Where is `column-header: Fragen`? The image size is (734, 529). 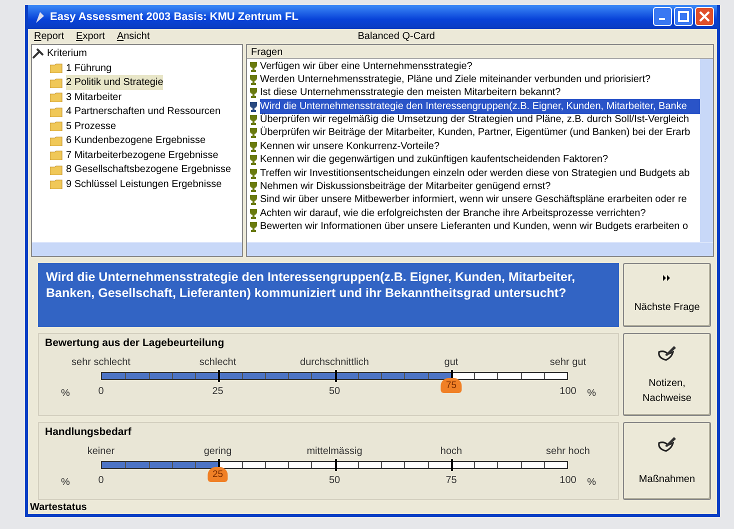
column-header: Fragen is located at coordinates (480, 52).